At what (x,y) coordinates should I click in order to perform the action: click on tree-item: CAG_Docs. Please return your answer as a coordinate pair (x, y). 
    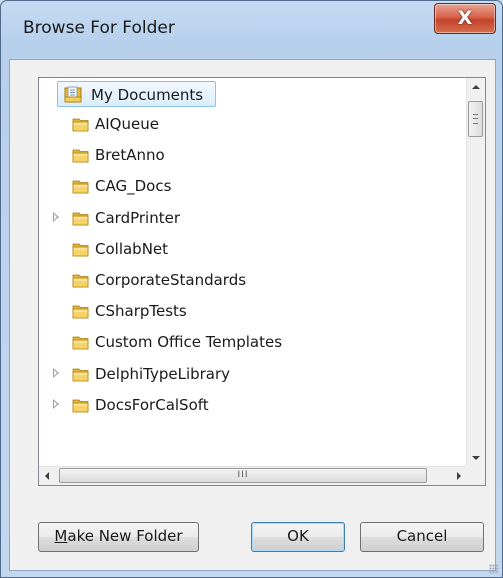
    Looking at the image, I should click on (253, 186).